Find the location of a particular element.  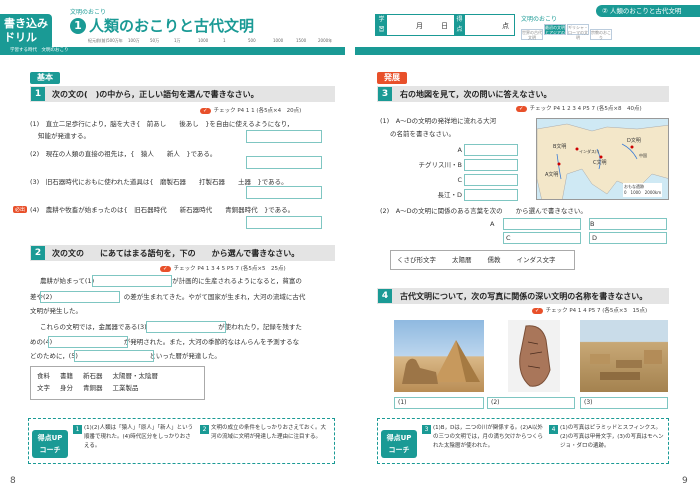

q1-line-1b: 知能が発達する。 is located at coordinates (64, 136).